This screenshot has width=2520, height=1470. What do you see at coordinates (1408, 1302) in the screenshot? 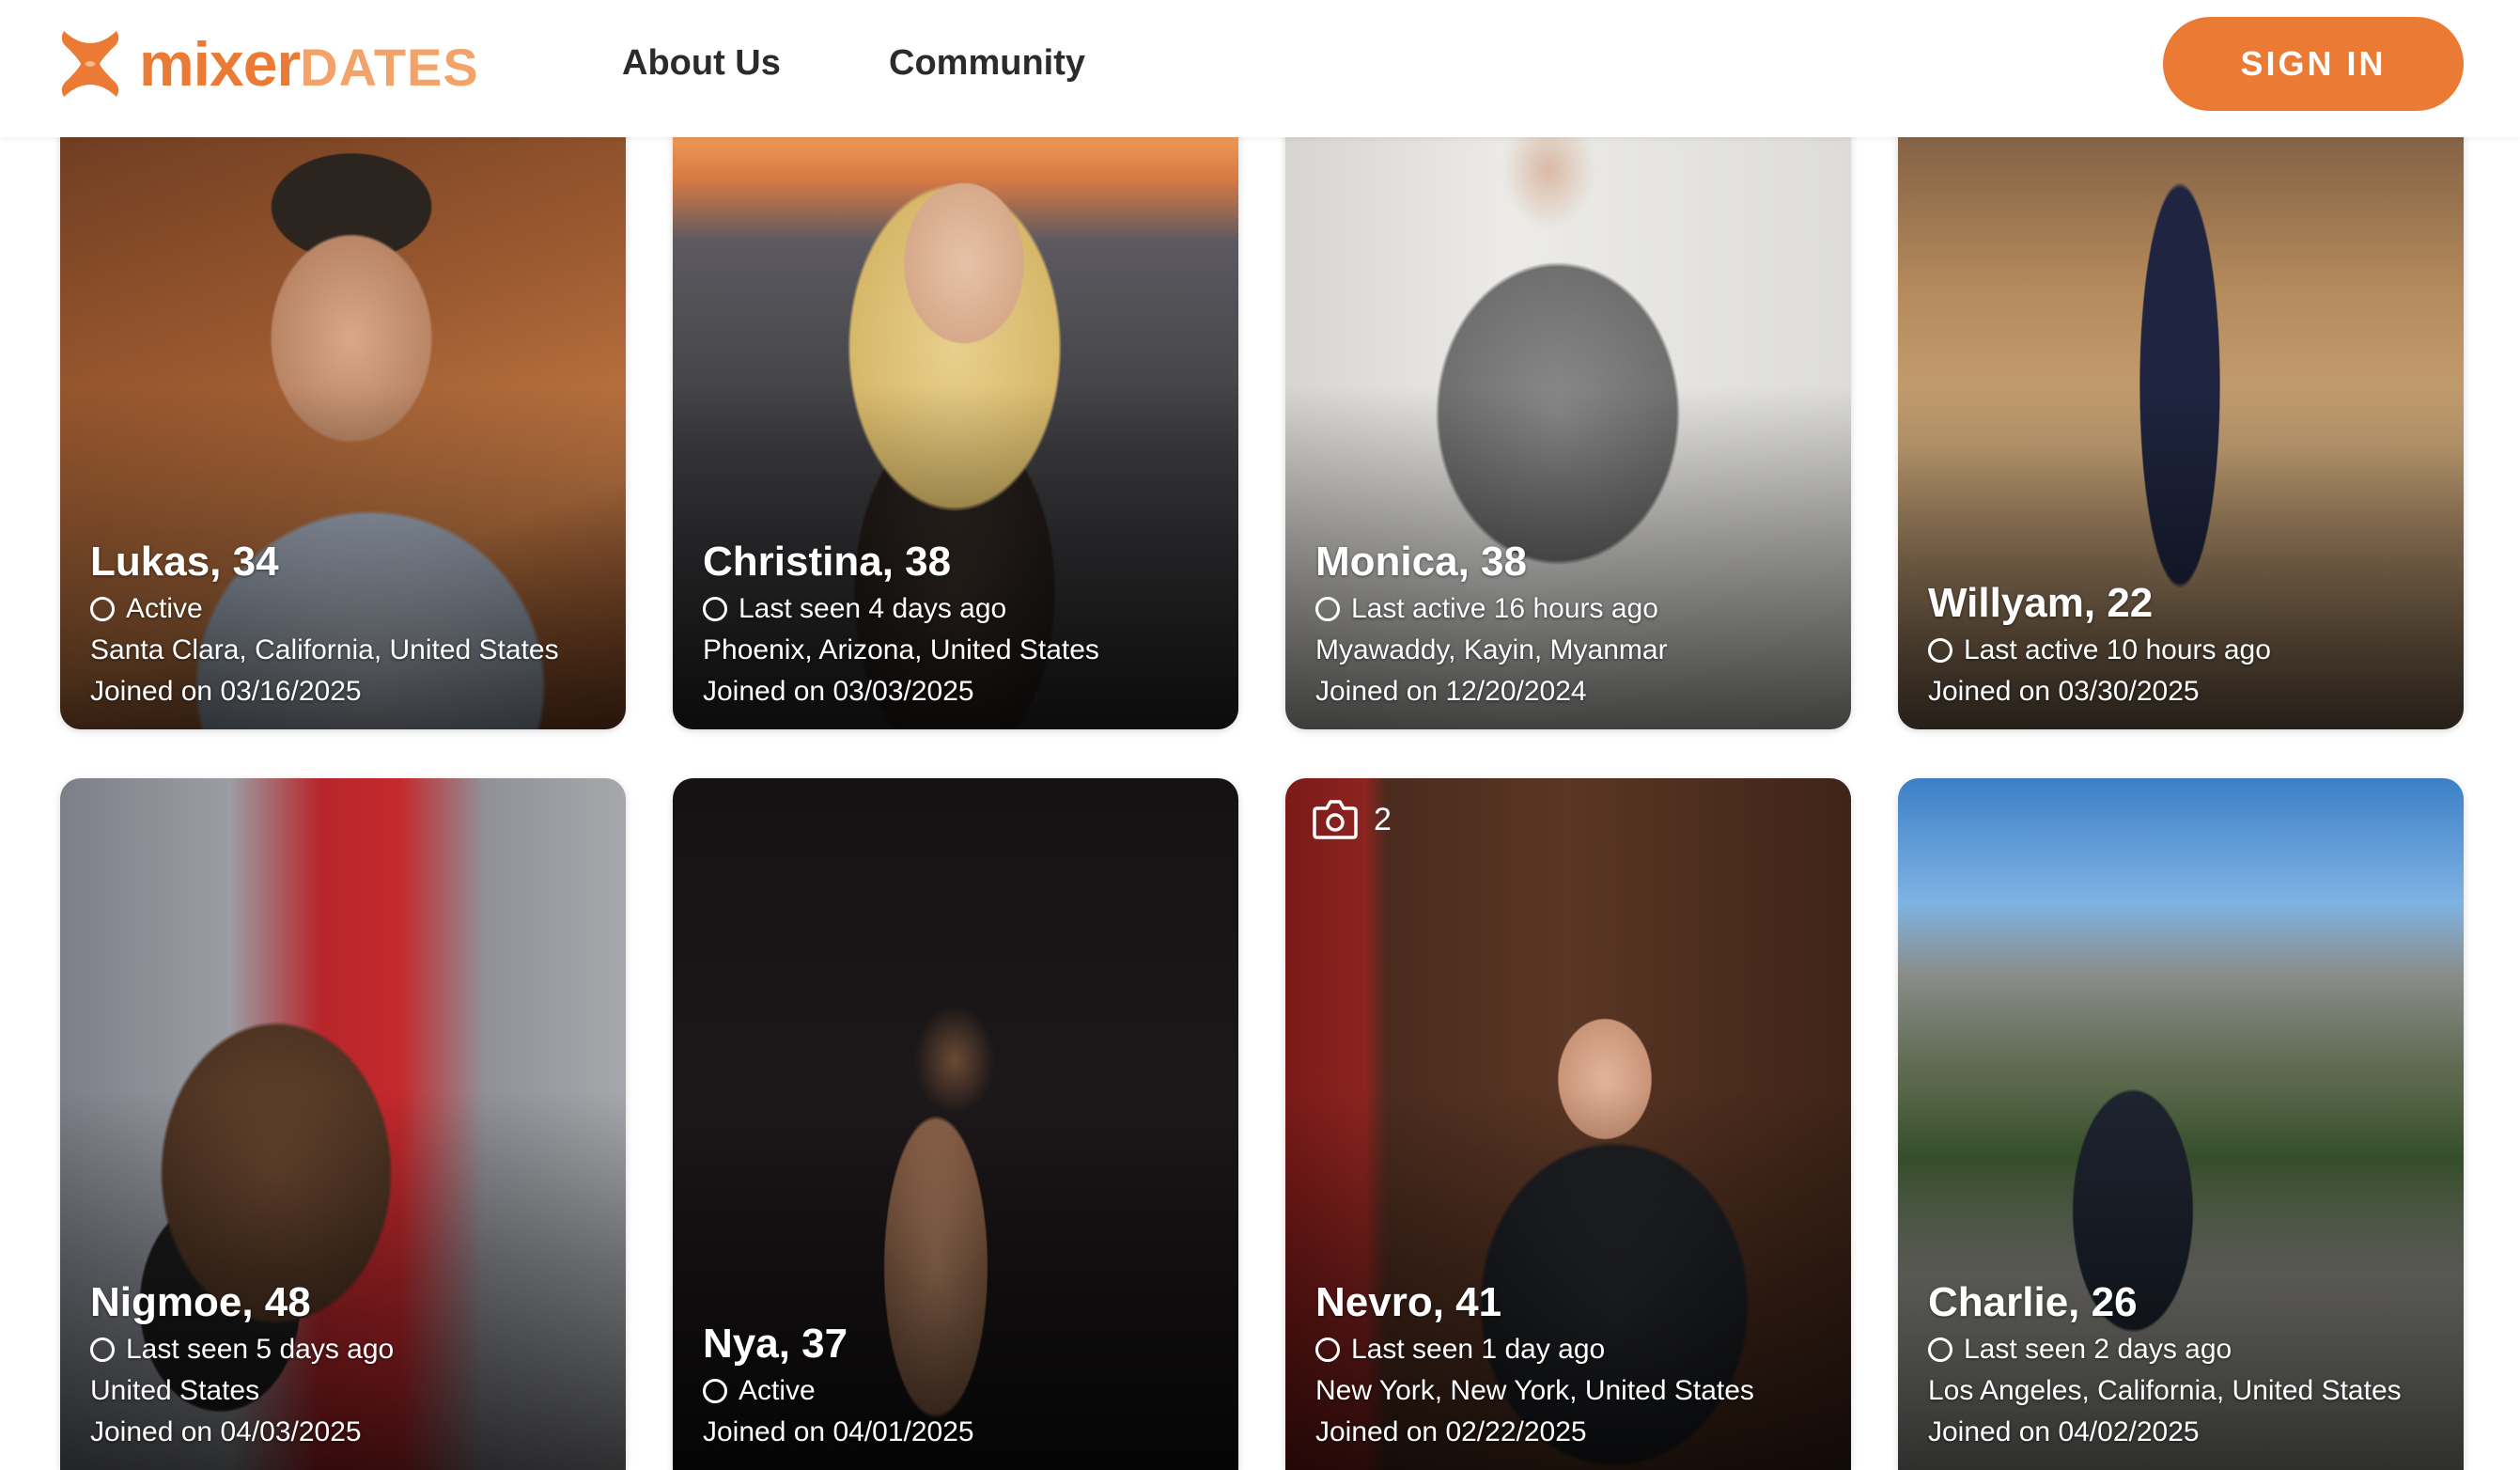
I see `profile-name: Nevro, 41` at bounding box center [1408, 1302].